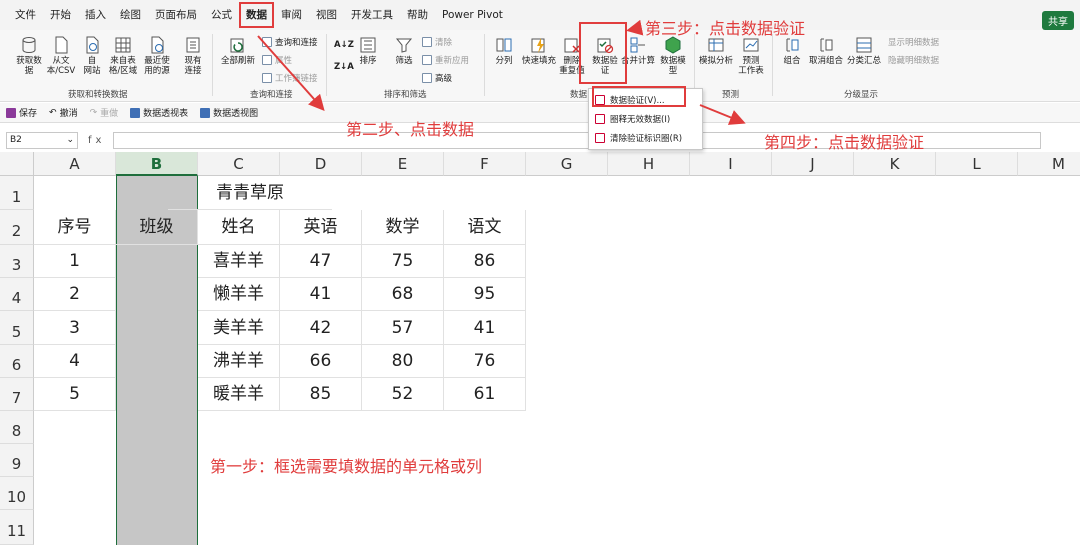 The width and height of the screenshot is (1080, 553). Describe the element at coordinates (403, 164) in the screenshot. I see `column-header-e: E` at that location.